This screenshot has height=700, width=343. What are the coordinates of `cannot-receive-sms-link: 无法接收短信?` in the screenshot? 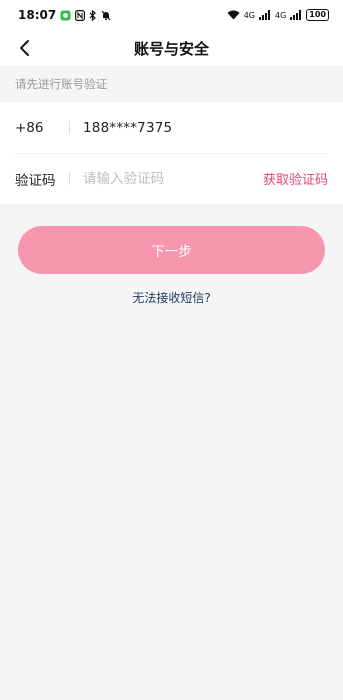 It's located at (171, 297).